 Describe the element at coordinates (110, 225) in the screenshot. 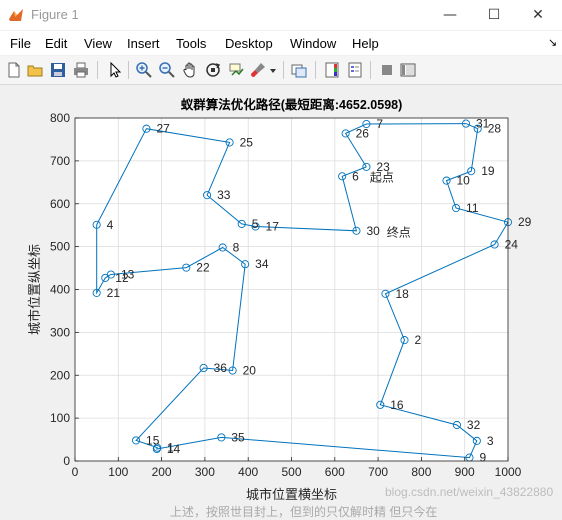

I see `city-label: 4` at that location.